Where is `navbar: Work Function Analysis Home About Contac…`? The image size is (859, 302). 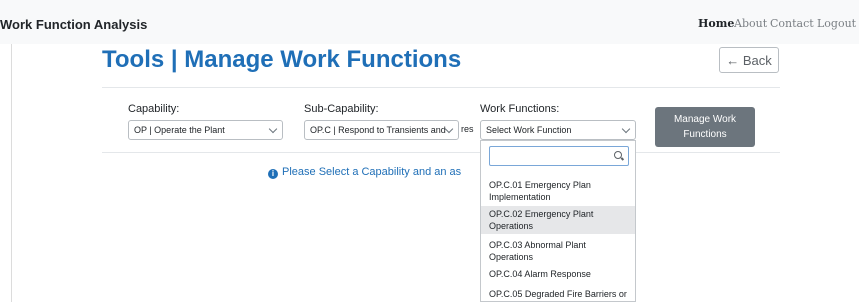 navbar: Work Function Analysis Home About Contac… is located at coordinates (429, 22).